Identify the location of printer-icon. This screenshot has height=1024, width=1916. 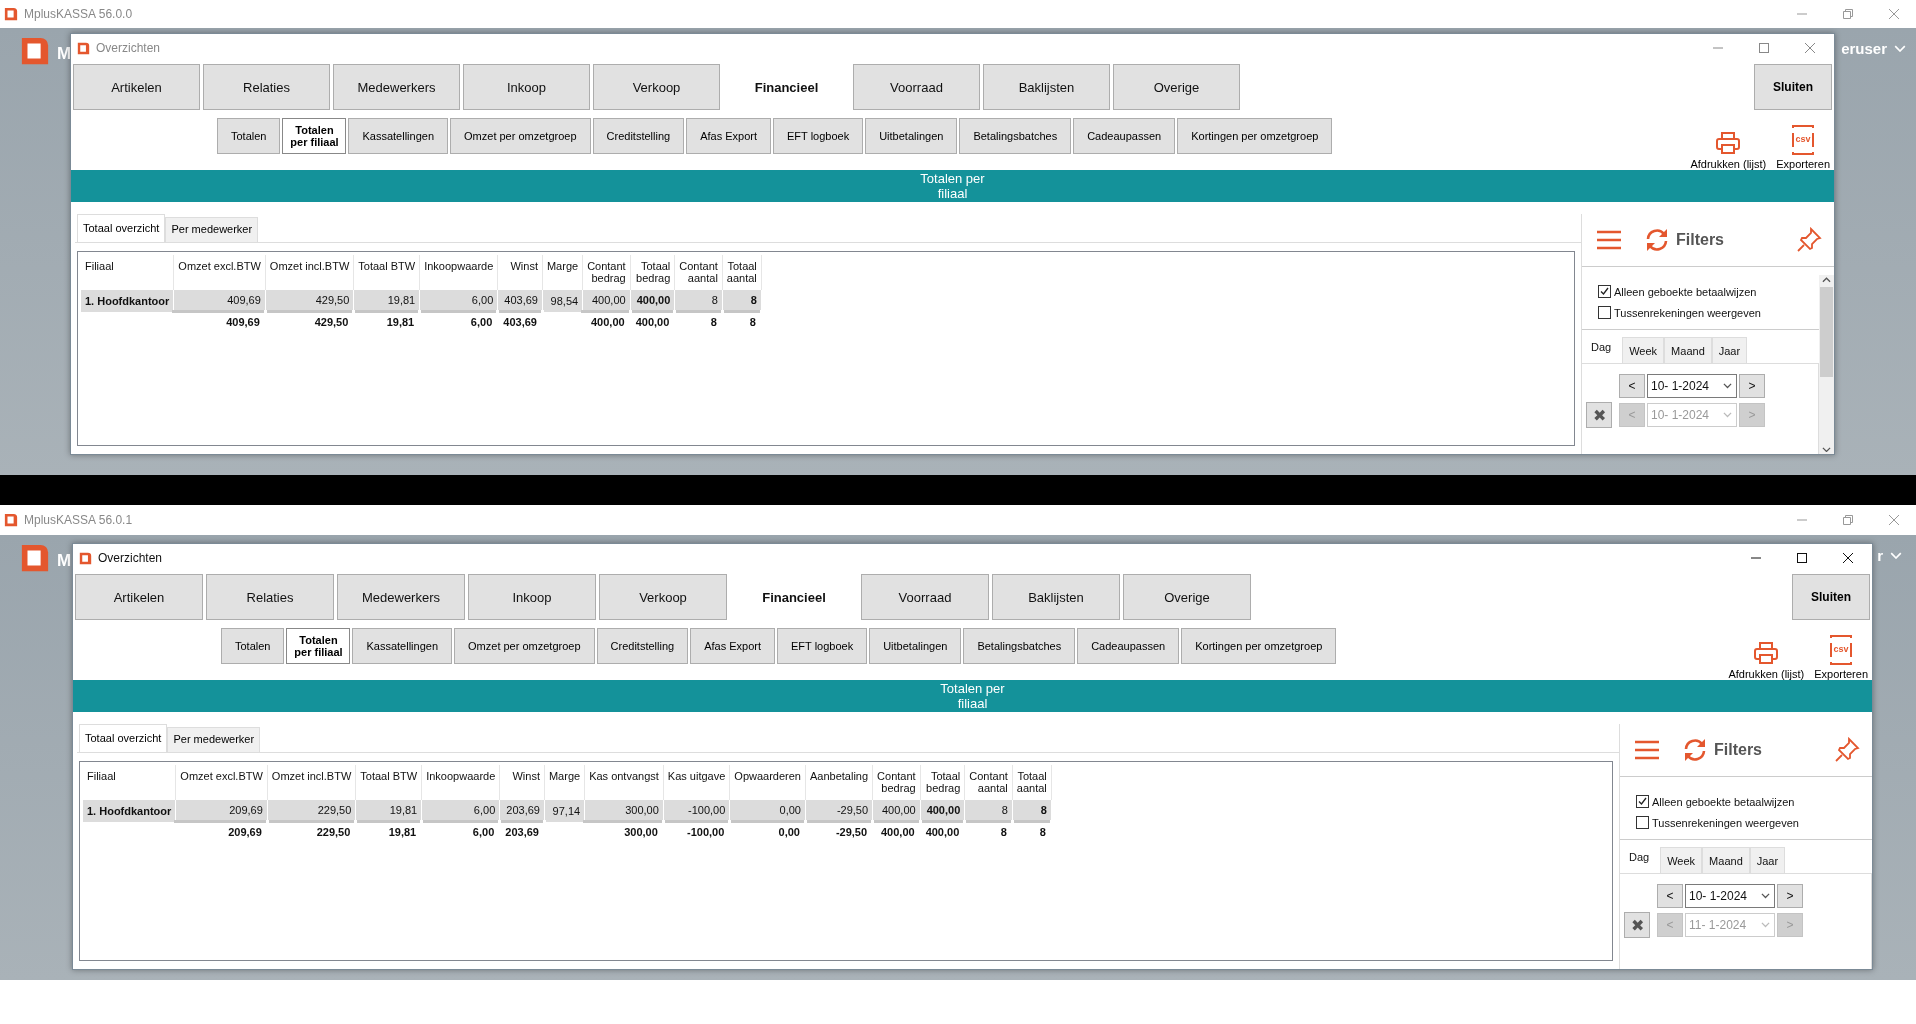
(1766, 653).